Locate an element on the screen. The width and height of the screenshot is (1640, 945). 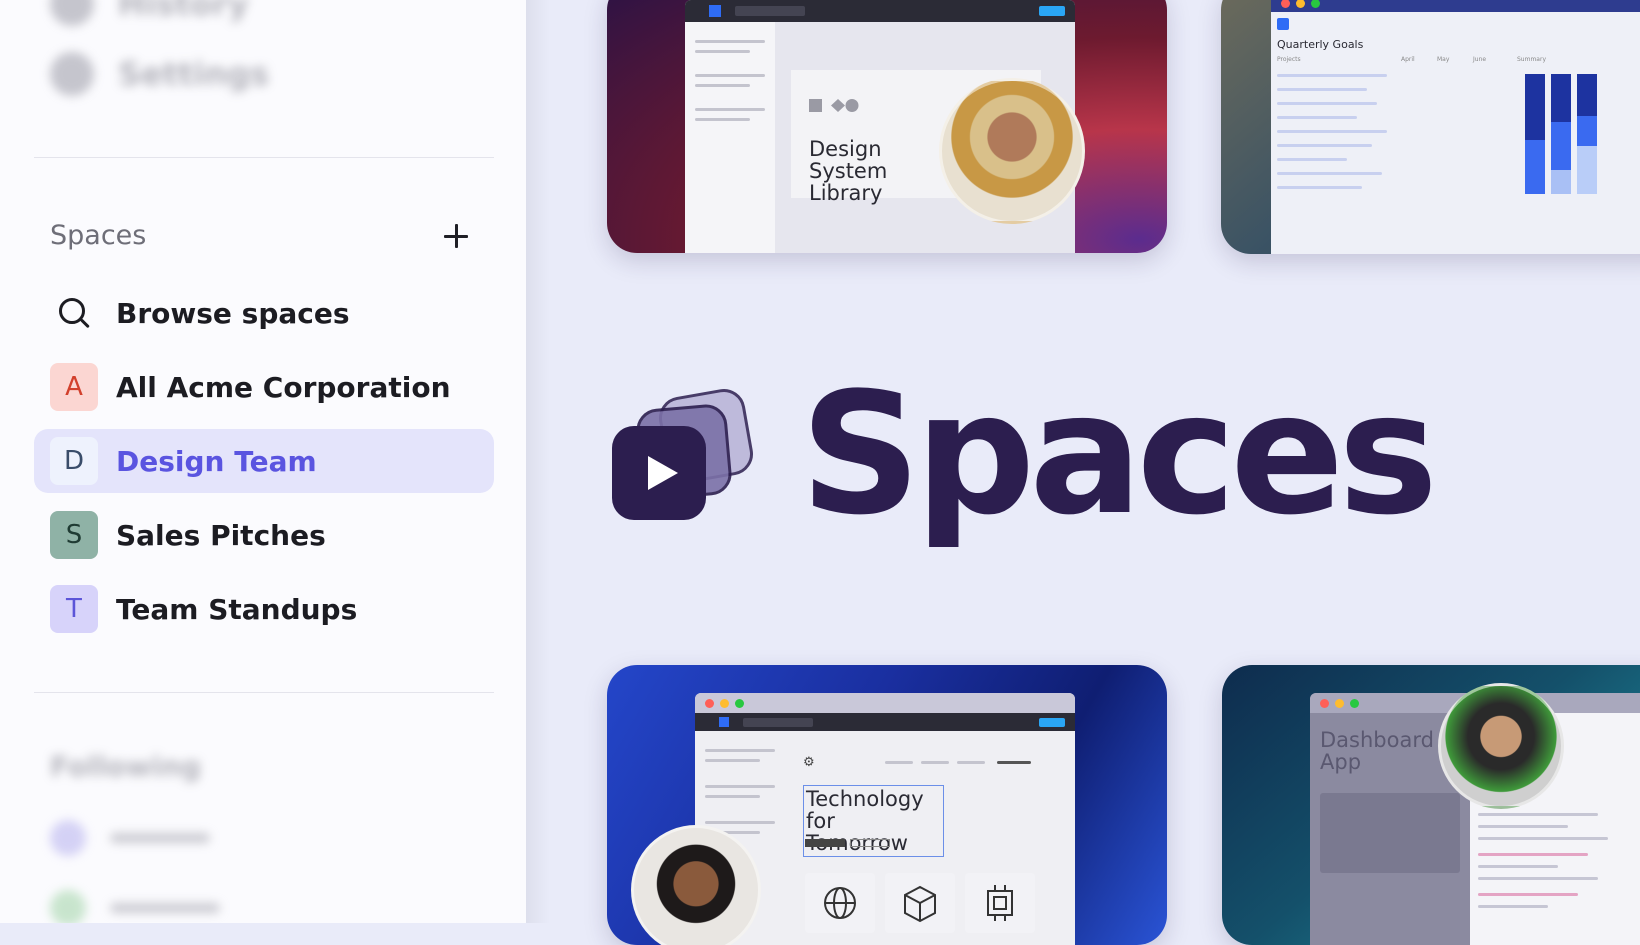
sidebar-item-history: History is located at coordinates (149, 13).